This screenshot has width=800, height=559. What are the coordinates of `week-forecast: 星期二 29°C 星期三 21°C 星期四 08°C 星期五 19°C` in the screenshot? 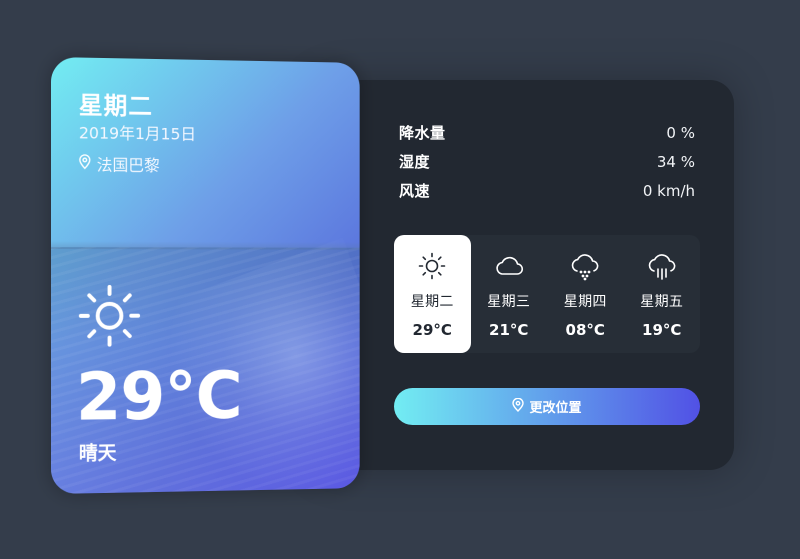 It's located at (547, 294).